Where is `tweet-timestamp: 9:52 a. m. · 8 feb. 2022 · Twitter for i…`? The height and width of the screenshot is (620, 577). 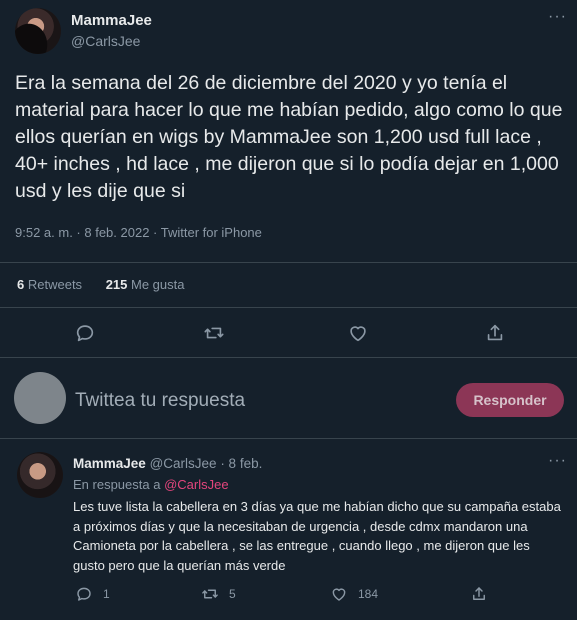 tweet-timestamp: 9:52 a. m. · 8 feb. 2022 · Twitter for i… is located at coordinates (138, 232).